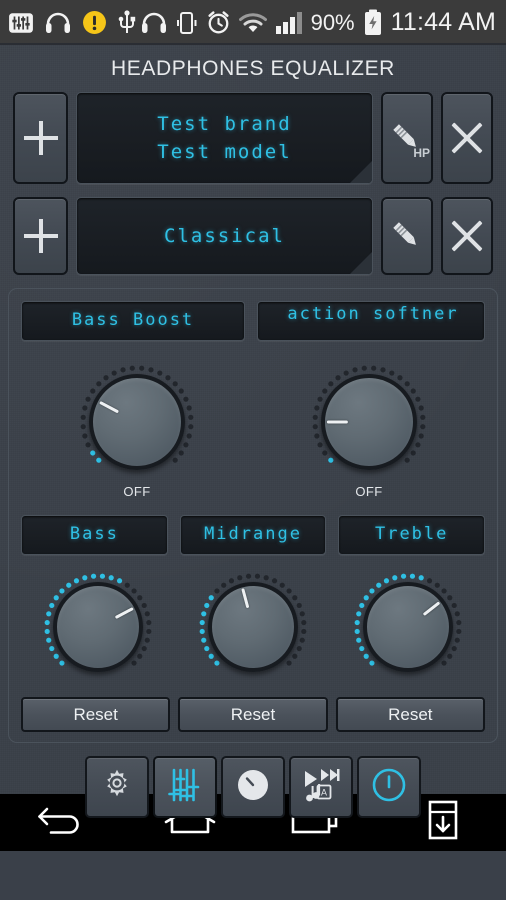 The width and height of the screenshot is (506, 900). I want to click on pencil-icon: HP, so click(408, 138).